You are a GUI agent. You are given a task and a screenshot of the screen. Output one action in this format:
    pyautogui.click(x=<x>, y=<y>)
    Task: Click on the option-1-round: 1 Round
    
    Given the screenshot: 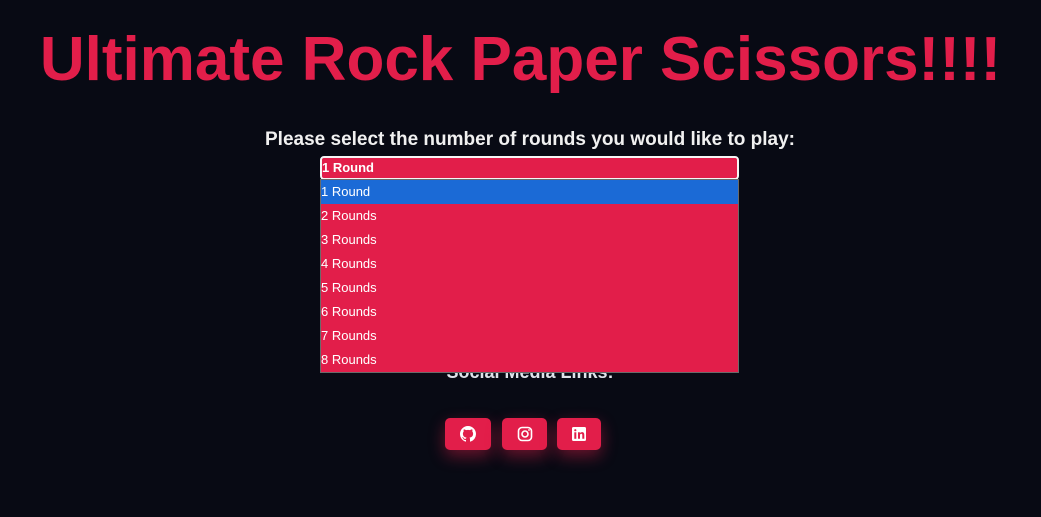 What is the action you would take?
    pyautogui.click(x=529, y=192)
    